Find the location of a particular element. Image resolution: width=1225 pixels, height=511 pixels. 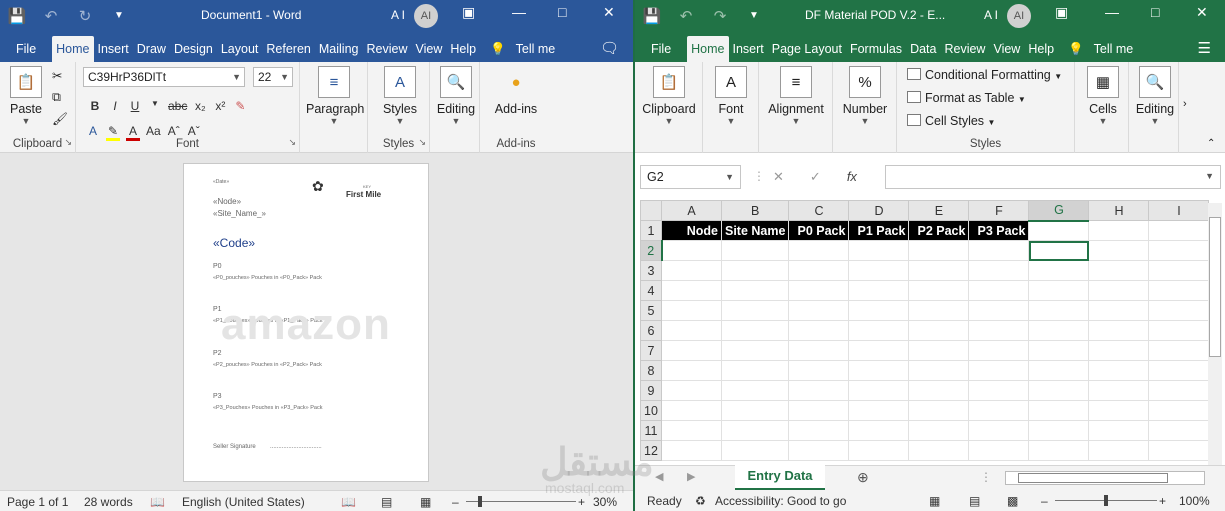

collapse-ribbon-icon: ⌃ is located at coordinates (1211, 143).